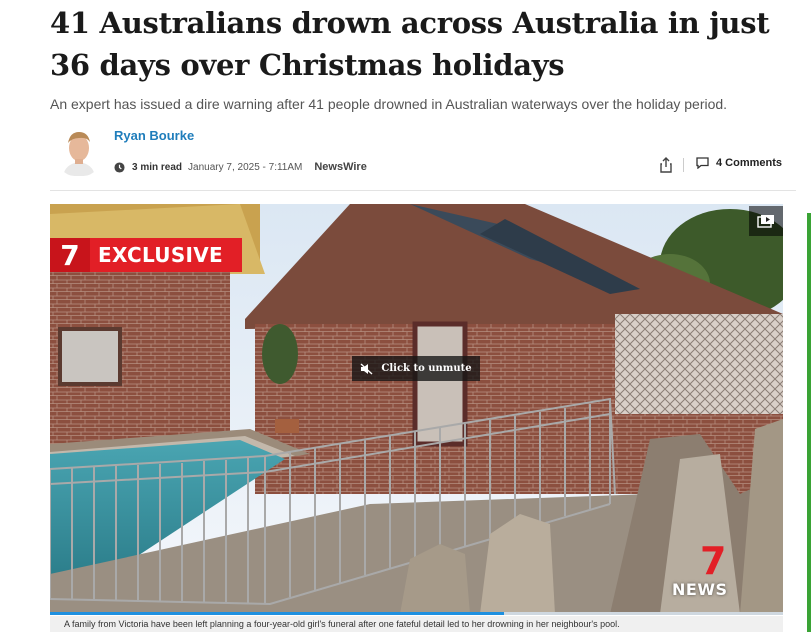  Describe the element at coordinates (713, 561) in the screenshot. I see `watermark-number: 7` at that location.